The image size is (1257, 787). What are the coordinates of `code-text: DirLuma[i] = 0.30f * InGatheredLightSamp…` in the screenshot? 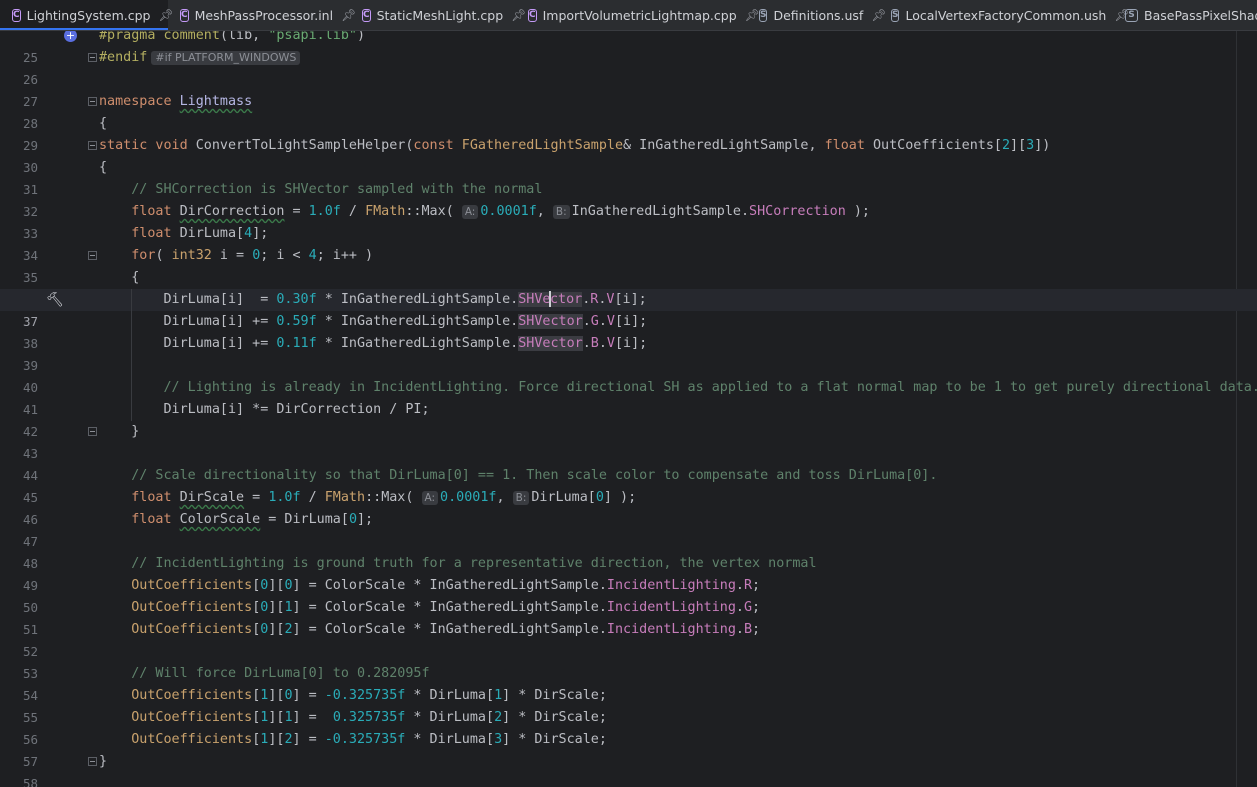 It's located at (373, 299).